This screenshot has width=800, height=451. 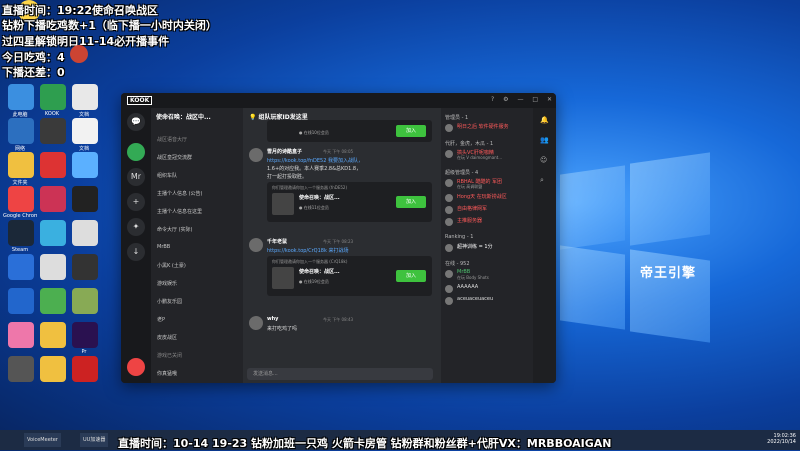 What do you see at coordinates (482, 197) in the screenshot?
I see `member-name: Hong天 在玩斯捞战区` at bounding box center [482, 197].